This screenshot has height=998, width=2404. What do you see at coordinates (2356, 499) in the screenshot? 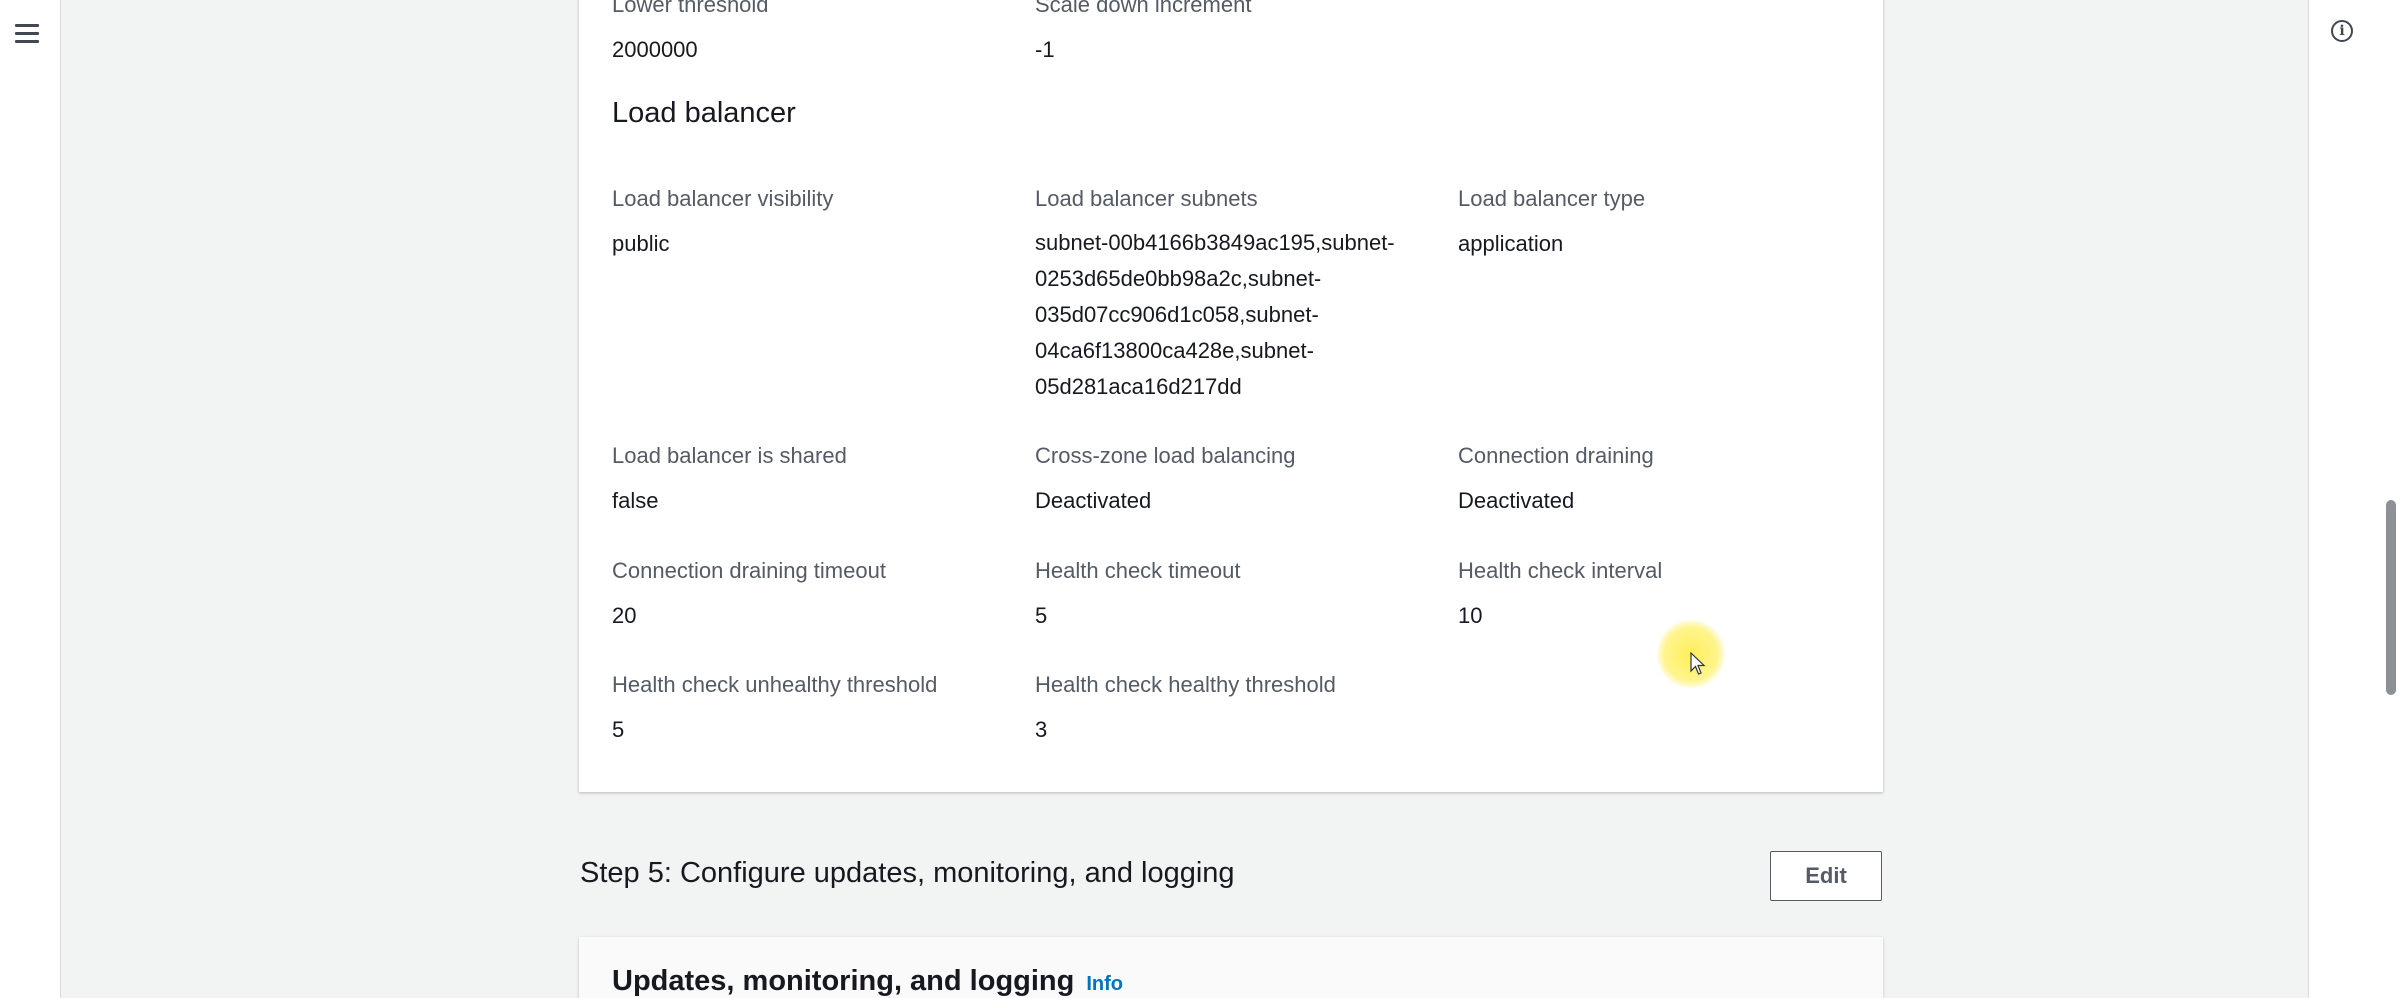
I see `right-tools-rail: i` at bounding box center [2356, 499].